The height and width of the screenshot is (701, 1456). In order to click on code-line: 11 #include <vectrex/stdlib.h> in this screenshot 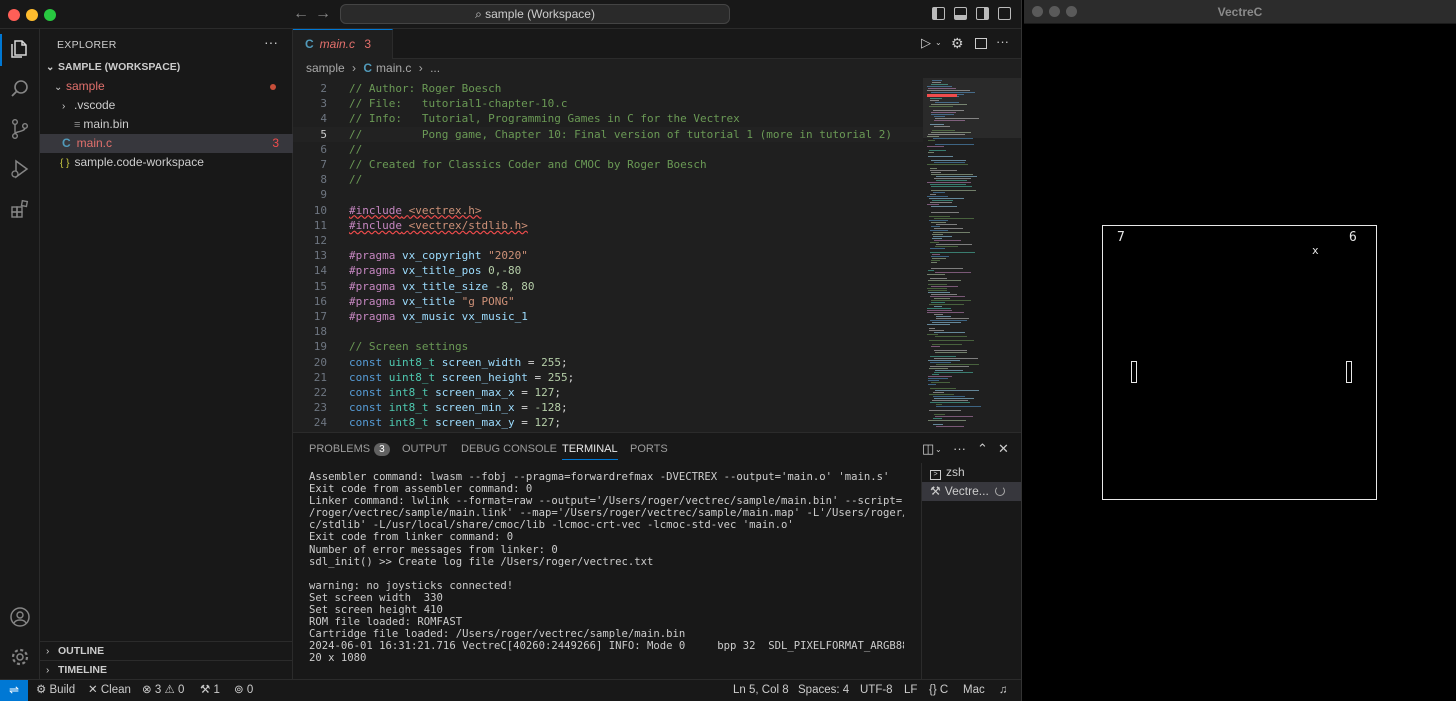, I will do `click(608, 225)`.